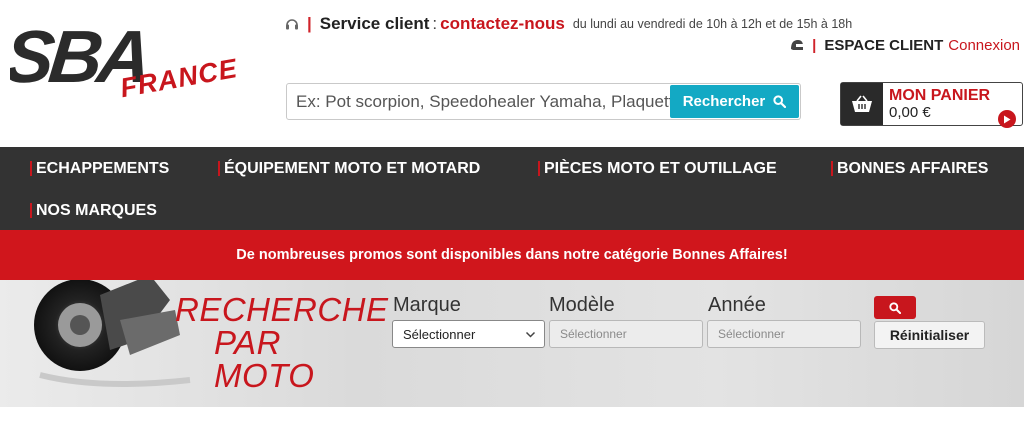 The image size is (1024, 425). I want to click on nav-item-equipement: ÉQUIPEMENT MOTO ET MOTARD, so click(349, 169).